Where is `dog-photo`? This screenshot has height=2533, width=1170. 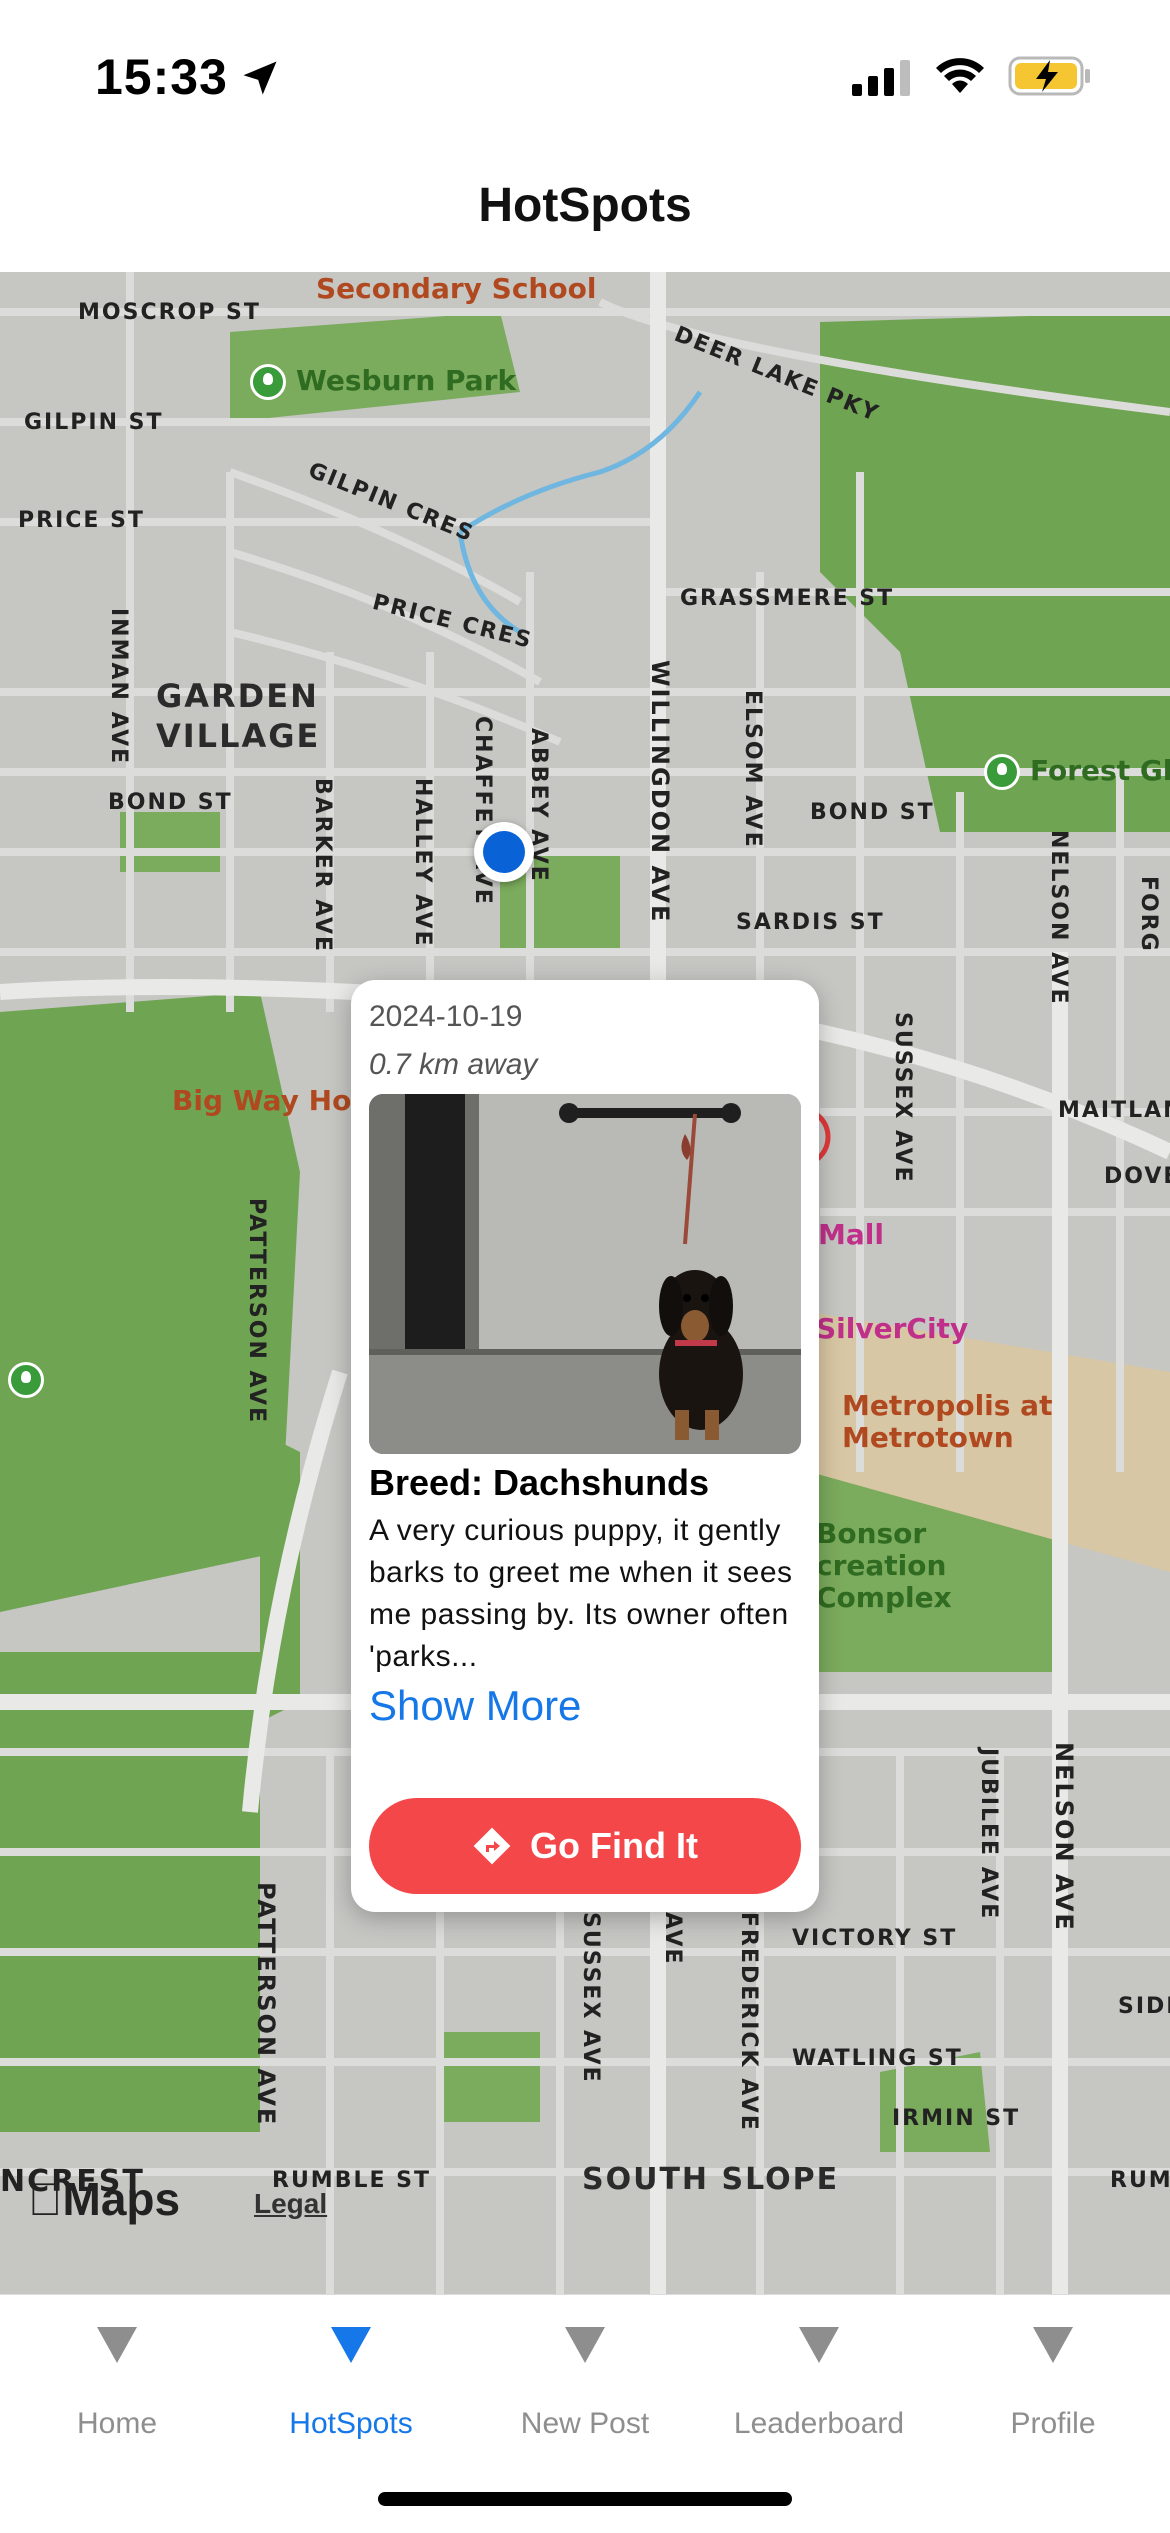
dog-photo is located at coordinates (585, 1274).